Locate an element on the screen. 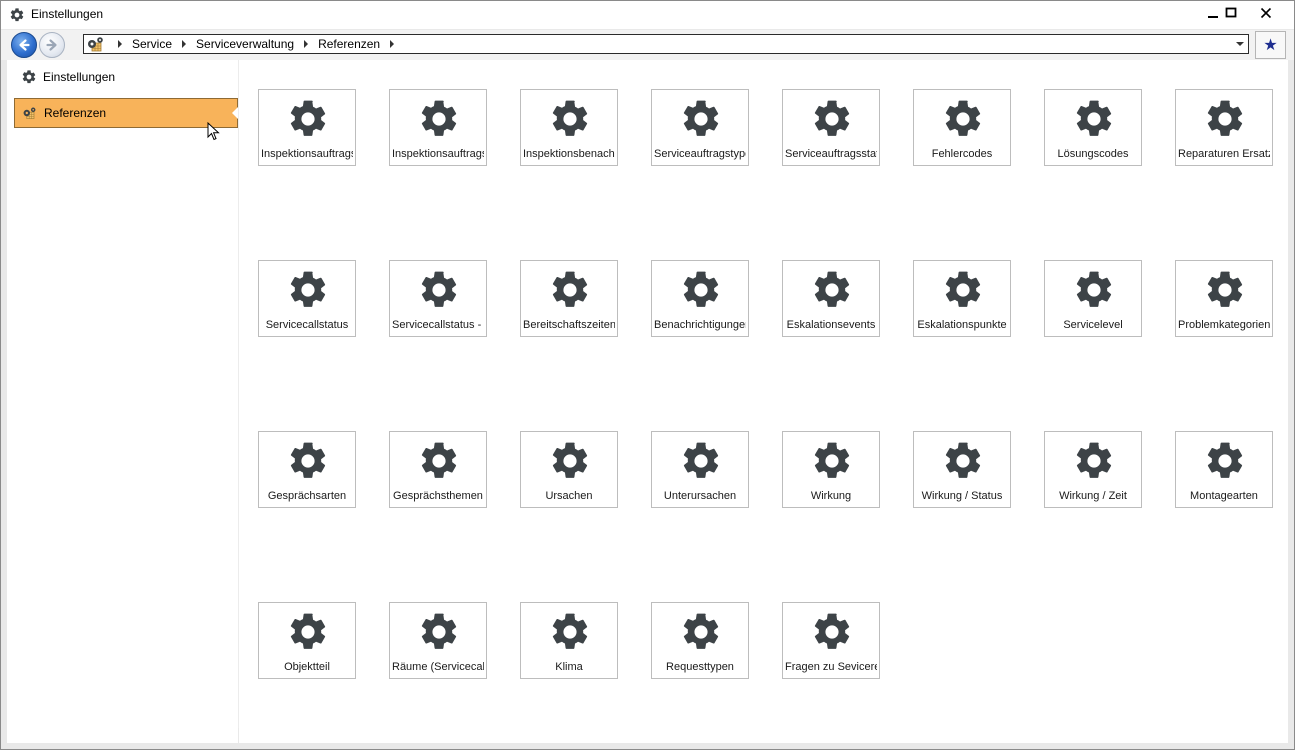  sidebar-item-einstellungen: Einstellungen is located at coordinates (126, 77).